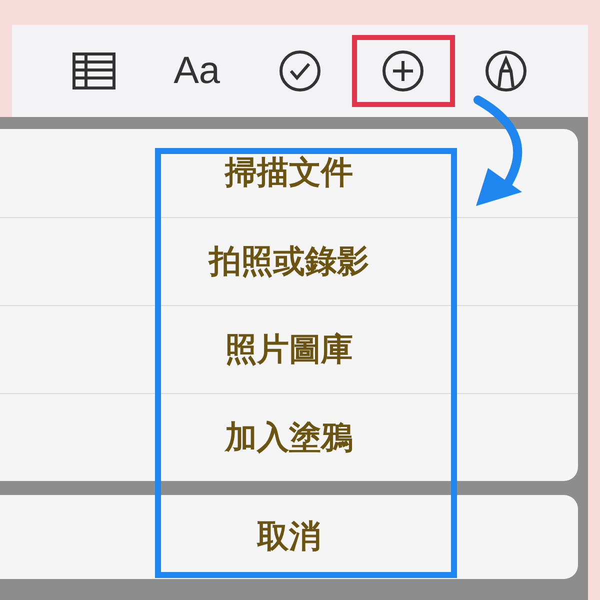 Image resolution: width=600 pixels, height=600 pixels. Describe the element at coordinates (300, 71) in the screenshot. I see `checkmark-circle-icon` at that location.